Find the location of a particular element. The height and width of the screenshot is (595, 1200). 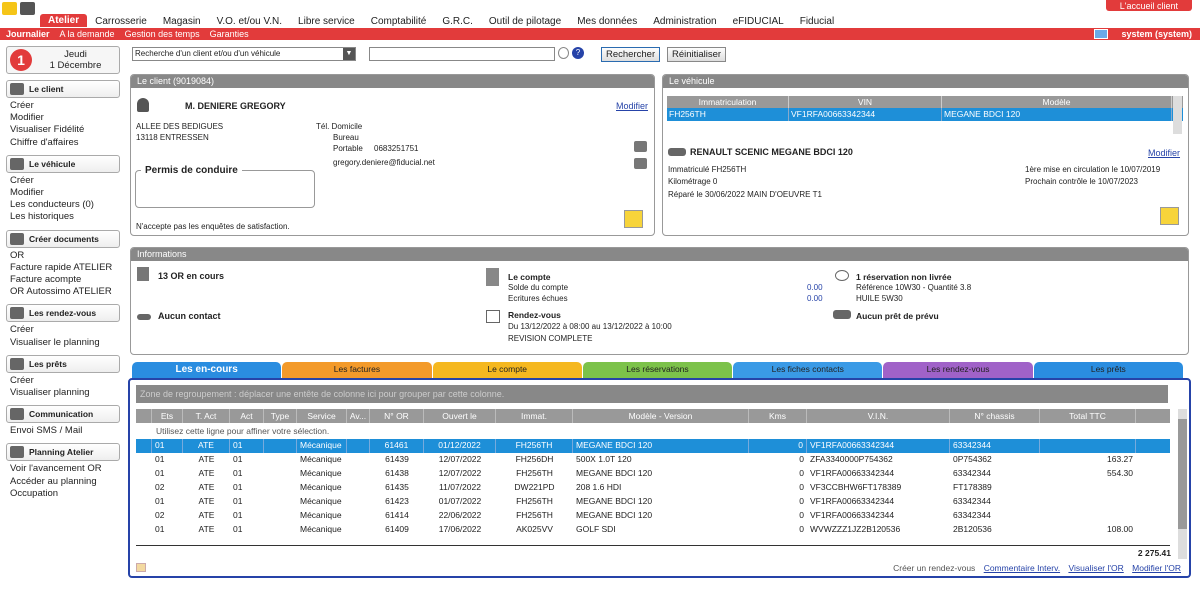

garanties-menu: Garanties is located at coordinates (229, 34).